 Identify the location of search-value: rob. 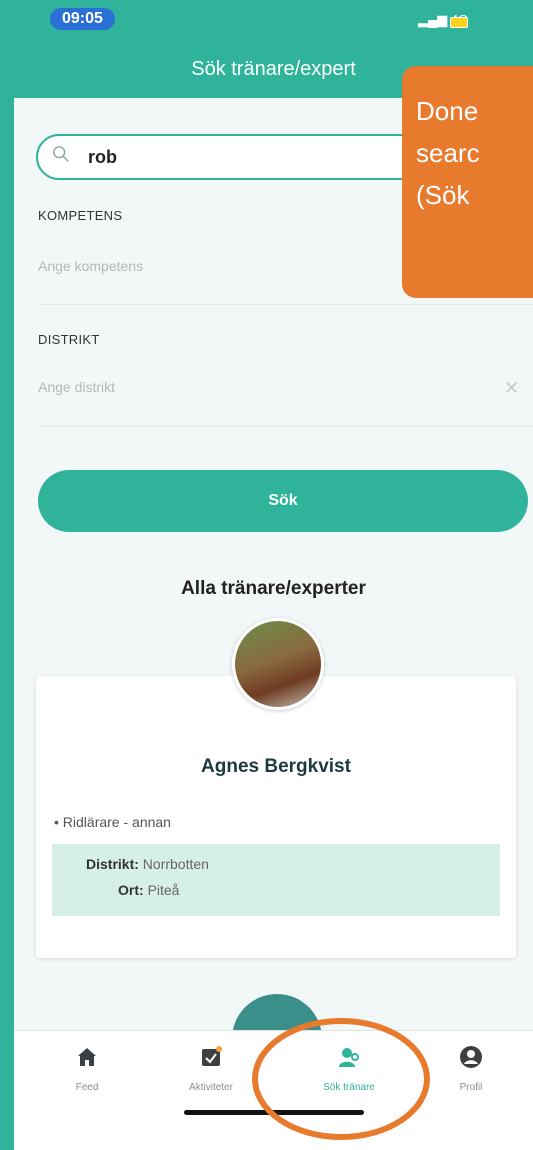
(102, 157).